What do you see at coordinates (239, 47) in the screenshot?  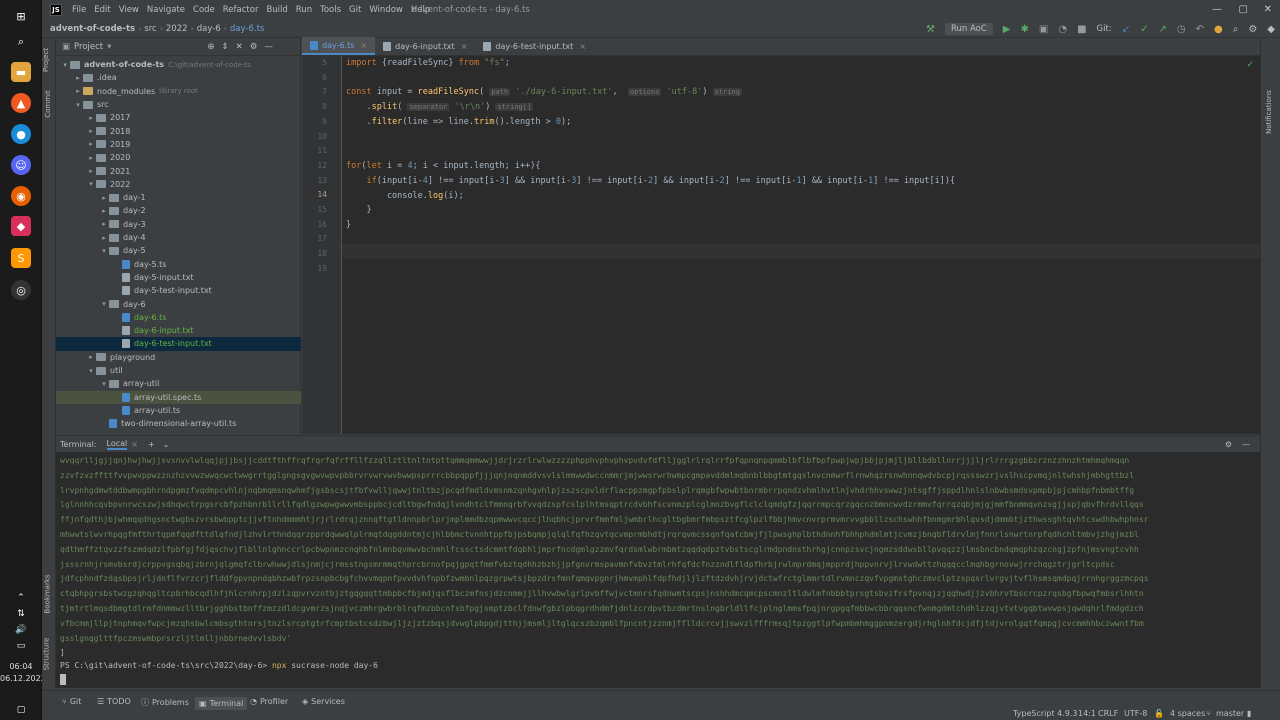 I see `expand-icon: ✕` at bounding box center [239, 47].